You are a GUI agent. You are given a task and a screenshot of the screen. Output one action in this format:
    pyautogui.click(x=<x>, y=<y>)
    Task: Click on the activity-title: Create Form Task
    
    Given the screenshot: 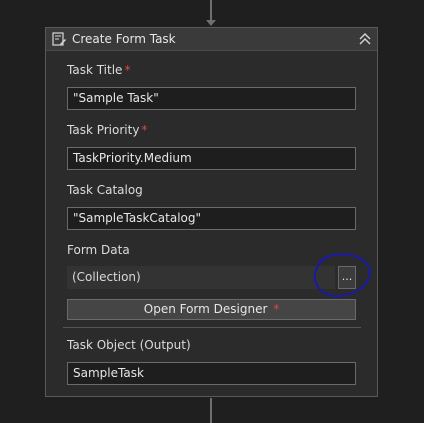 What is the action you would take?
    pyautogui.click(x=124, y=39)
    